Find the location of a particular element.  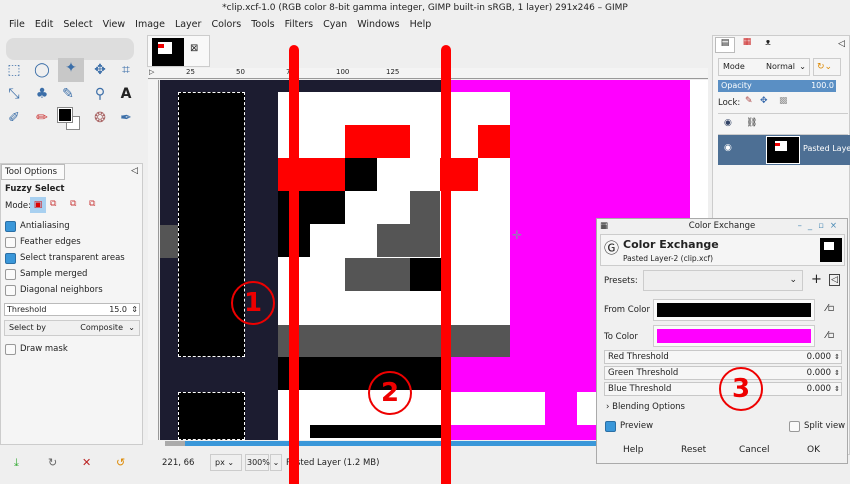

red-threshold-spinner: Red Threshold 0.000 ⇕ is located at coordinates (723, 357).